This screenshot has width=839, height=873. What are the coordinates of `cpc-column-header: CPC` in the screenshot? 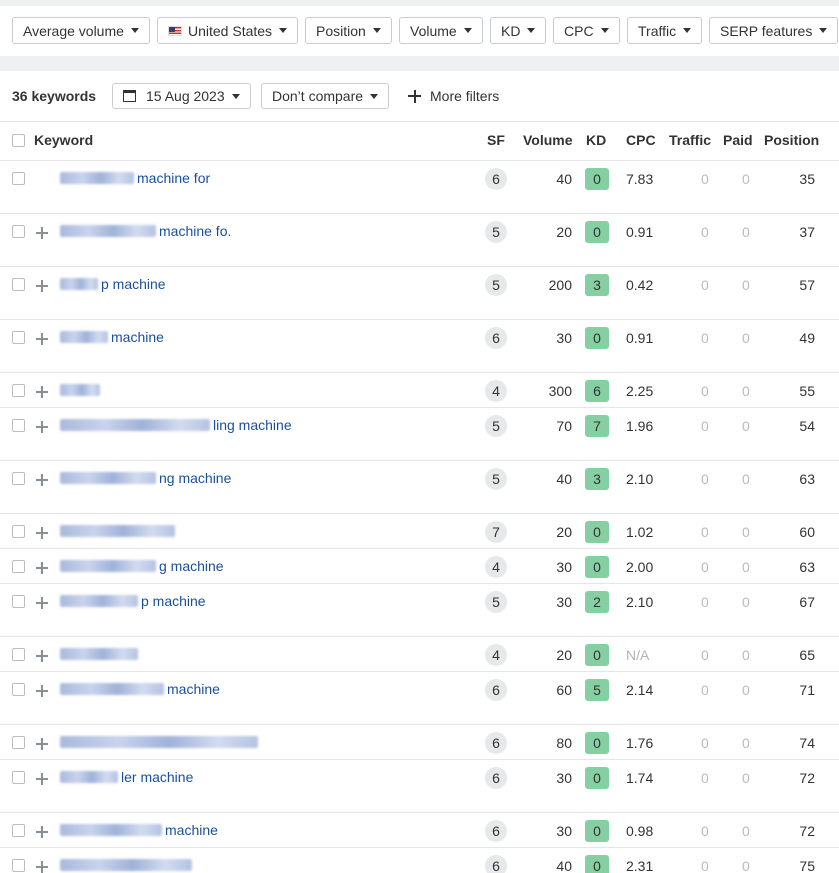 It's located at (641, 140).